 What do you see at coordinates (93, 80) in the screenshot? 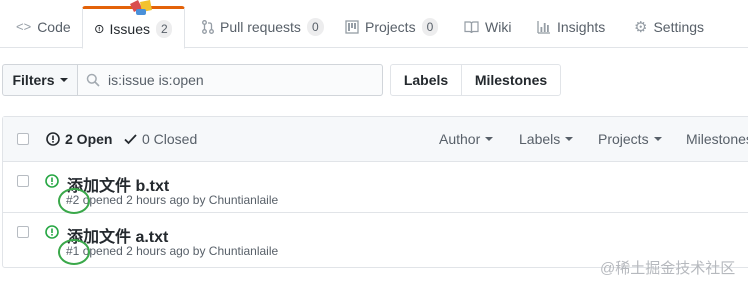
I see `search-icon` at bounding box center [93, 80].